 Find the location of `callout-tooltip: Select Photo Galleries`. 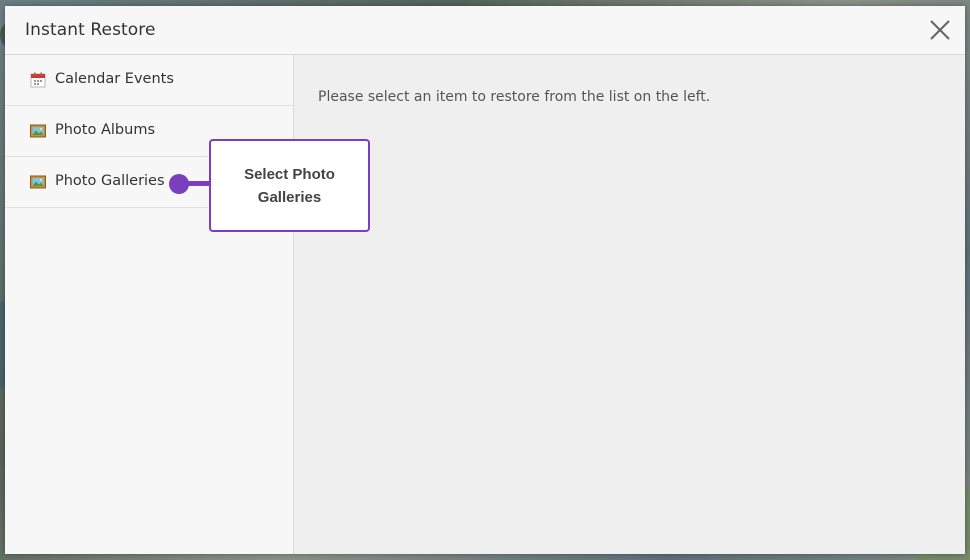

callout-tooltip: Select Photo Galleries is located at coordinates (289, 185).